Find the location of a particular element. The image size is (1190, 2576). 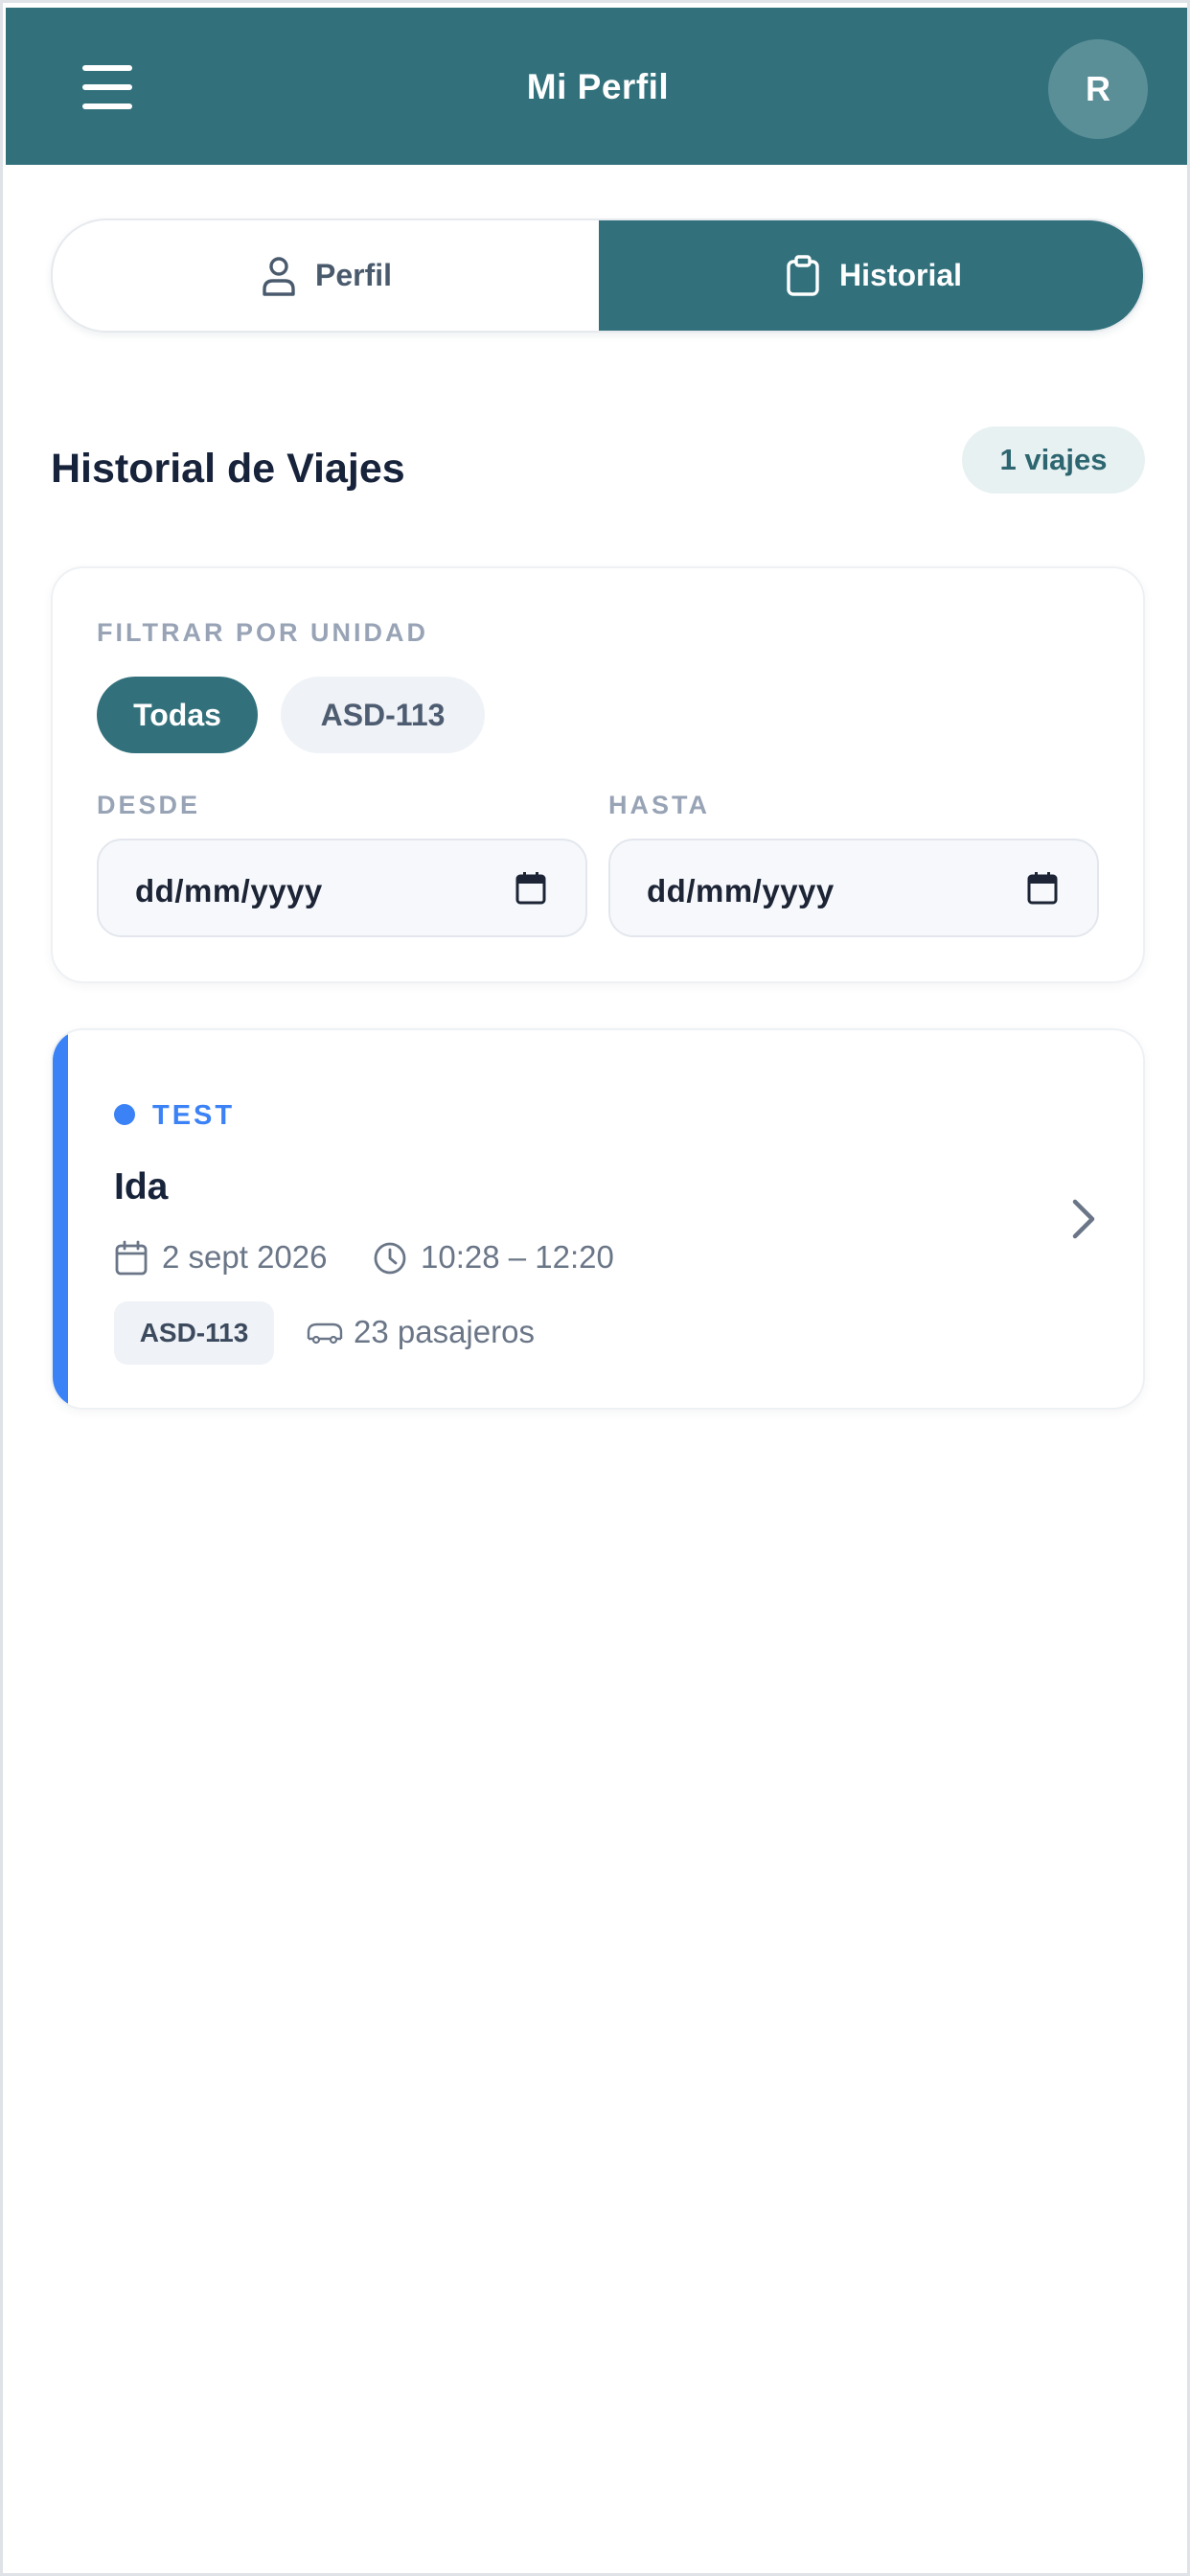

chevron-right-icon is located at coordinates (1082, 1219).